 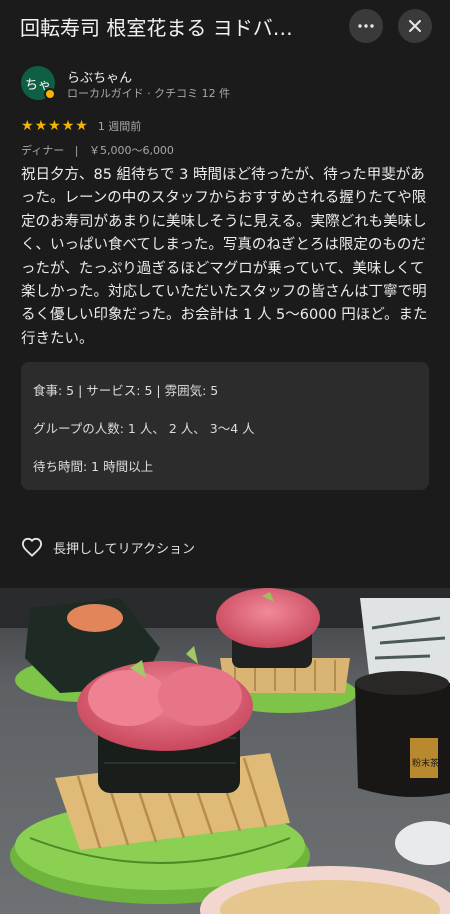 What do you see at coordinates (124, 549) in the screenshot?
I see `reaction-label: 長押ししてリアクション` at bounding box center [124, 549].